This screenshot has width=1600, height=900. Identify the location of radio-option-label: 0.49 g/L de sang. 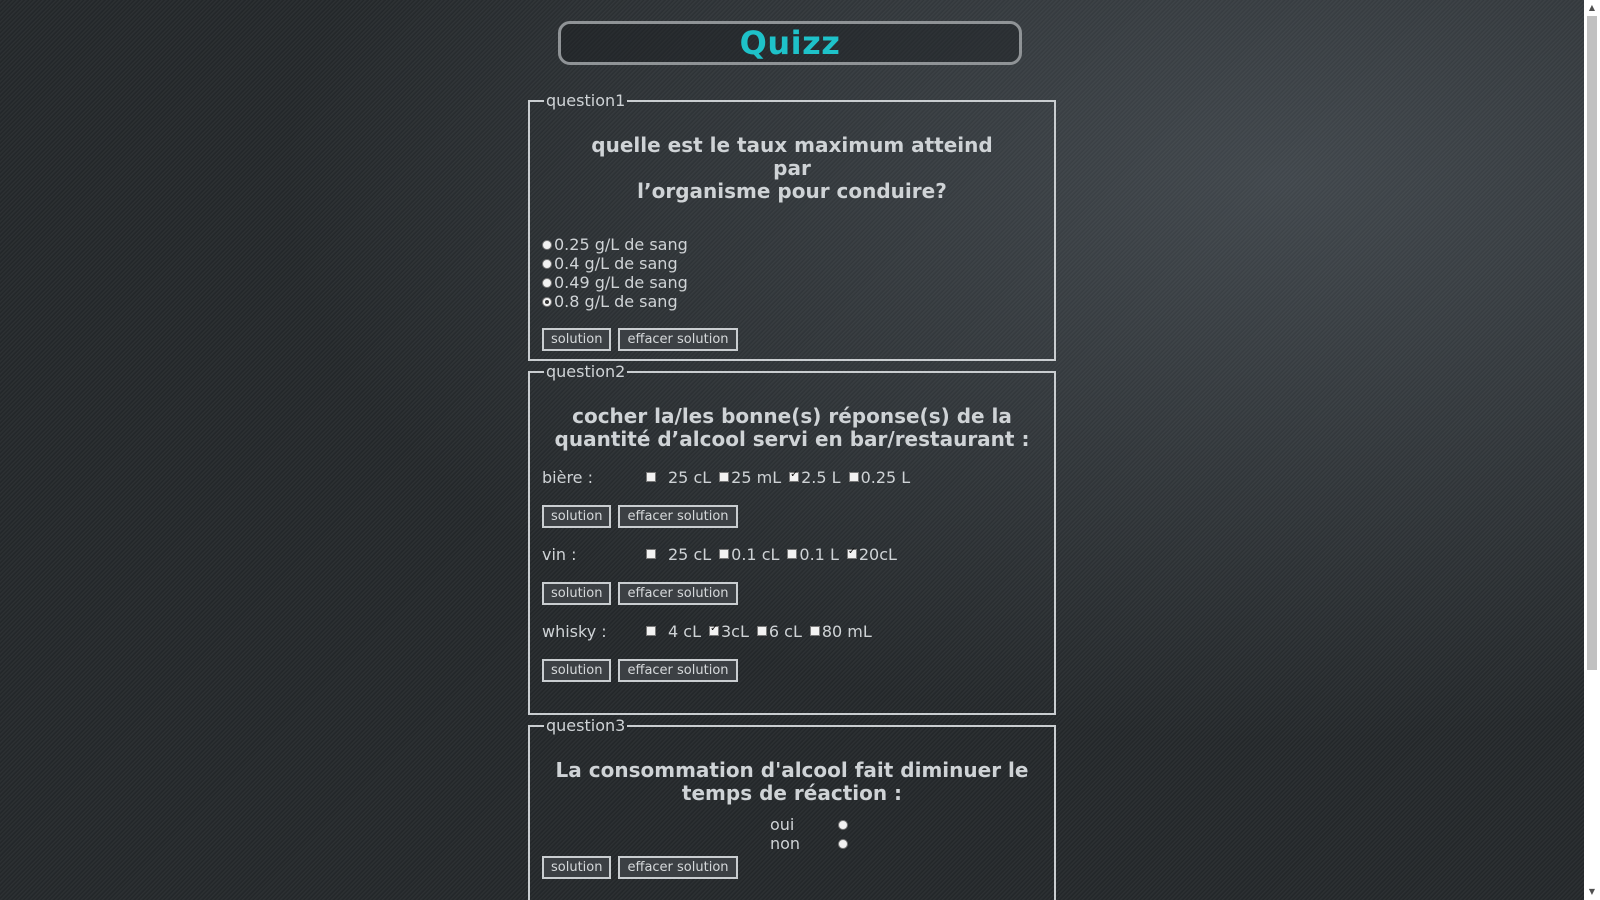
(621, 282).